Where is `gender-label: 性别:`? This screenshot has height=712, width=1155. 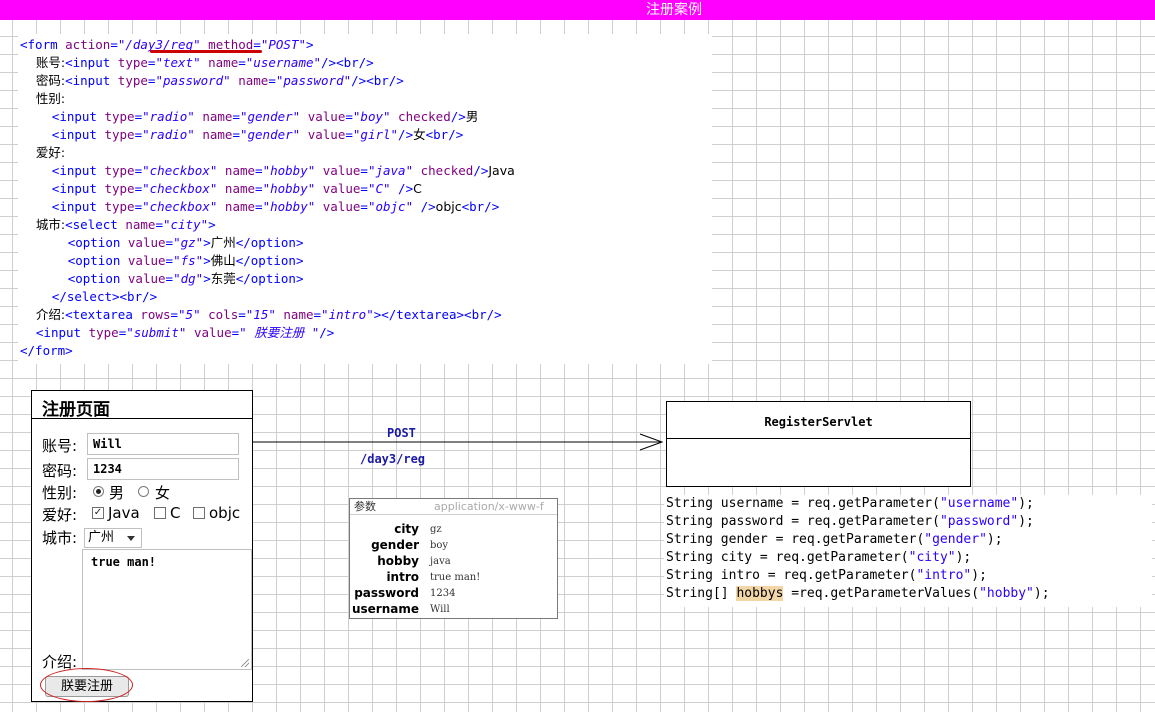
gender-label: 性别: is located at coordinates (60, 493).